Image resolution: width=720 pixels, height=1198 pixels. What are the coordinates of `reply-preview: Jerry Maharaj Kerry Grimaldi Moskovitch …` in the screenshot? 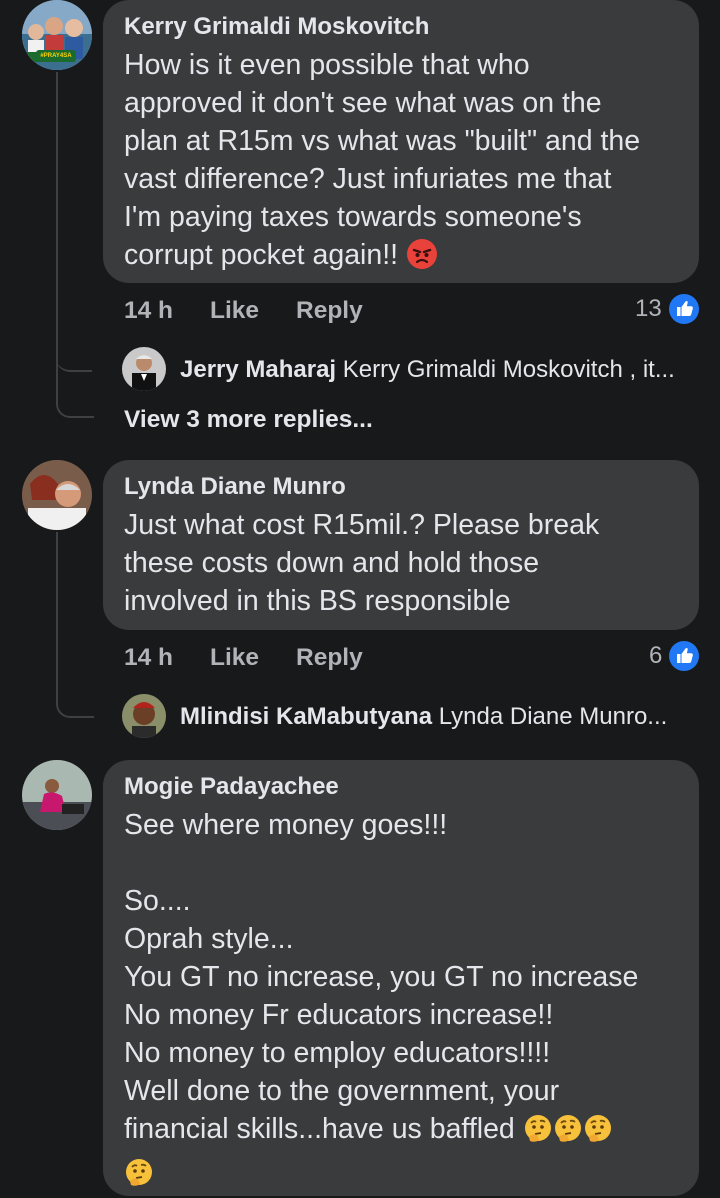 It's located at (427, 370).